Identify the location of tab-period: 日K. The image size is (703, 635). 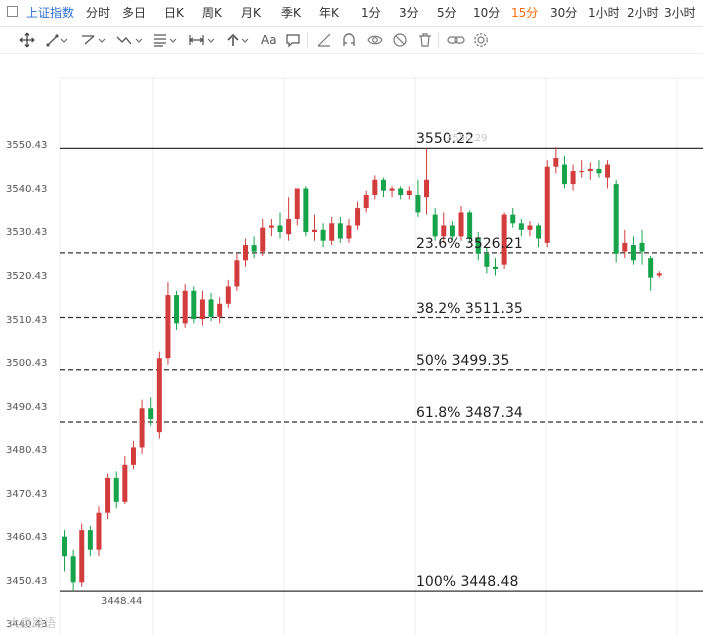
(174, 12).